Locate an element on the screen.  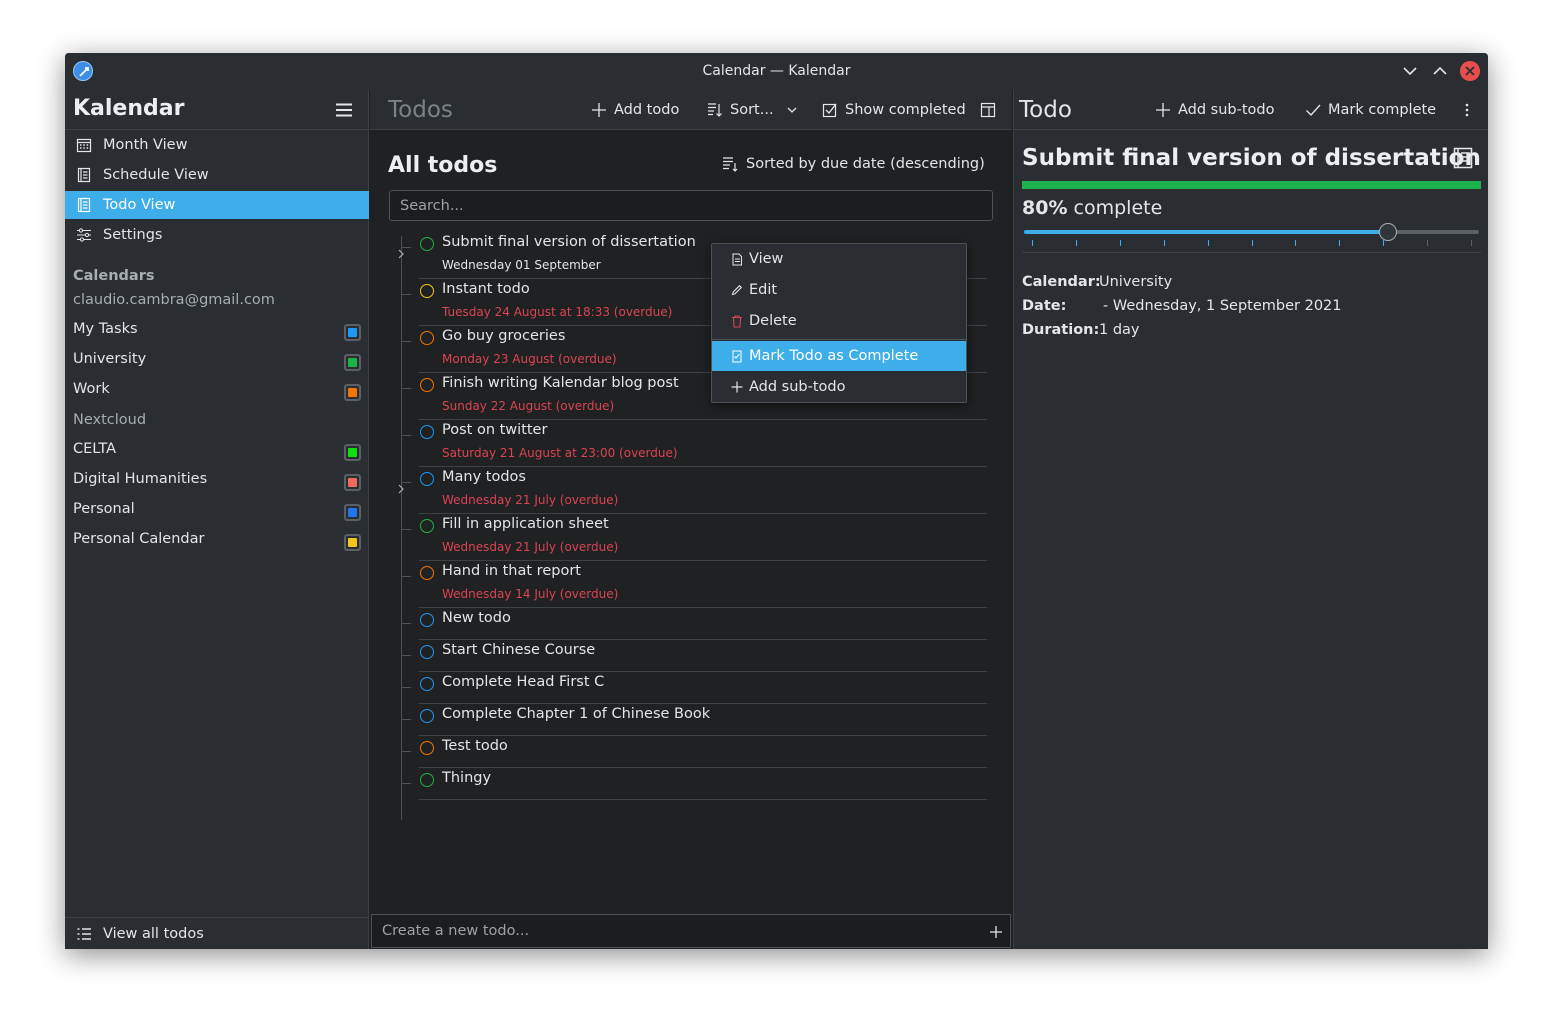
search-input is located at coordinates (691, 205).